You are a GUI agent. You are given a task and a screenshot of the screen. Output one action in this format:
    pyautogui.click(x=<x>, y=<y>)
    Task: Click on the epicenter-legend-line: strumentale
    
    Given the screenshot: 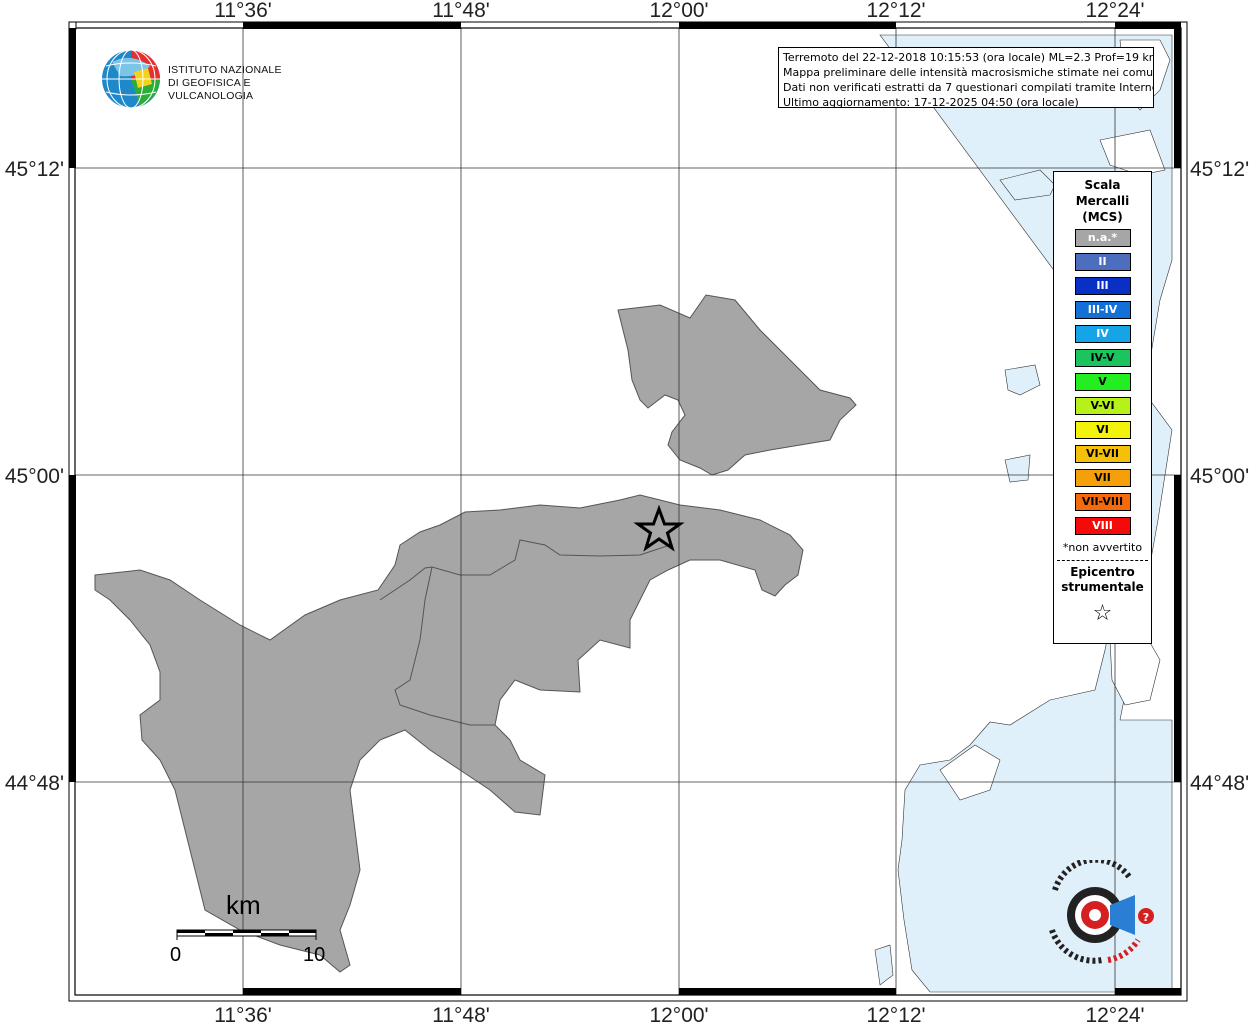 What is the action you would take?
    pyautogui.click(x=1102, y=587)
    